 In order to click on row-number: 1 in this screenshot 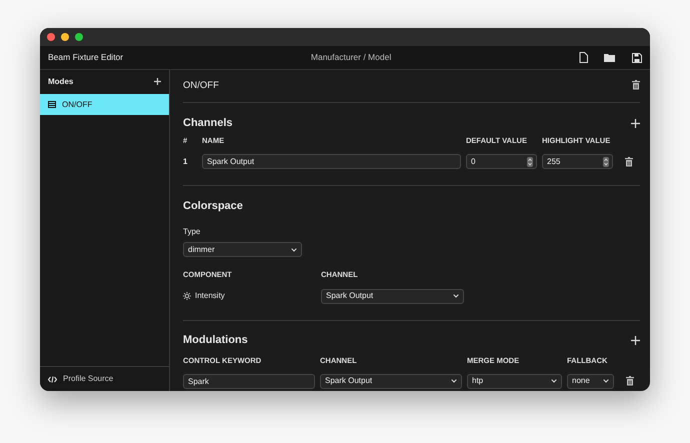, I will do `click(185, 162)`.